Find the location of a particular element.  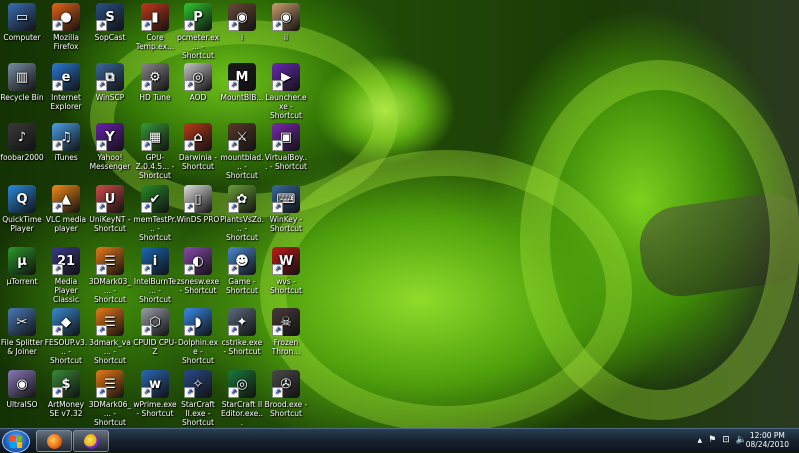

desktop-icon: ✔ ↗ memTestPr... - Shortcut is located at coordinates (155, 213).